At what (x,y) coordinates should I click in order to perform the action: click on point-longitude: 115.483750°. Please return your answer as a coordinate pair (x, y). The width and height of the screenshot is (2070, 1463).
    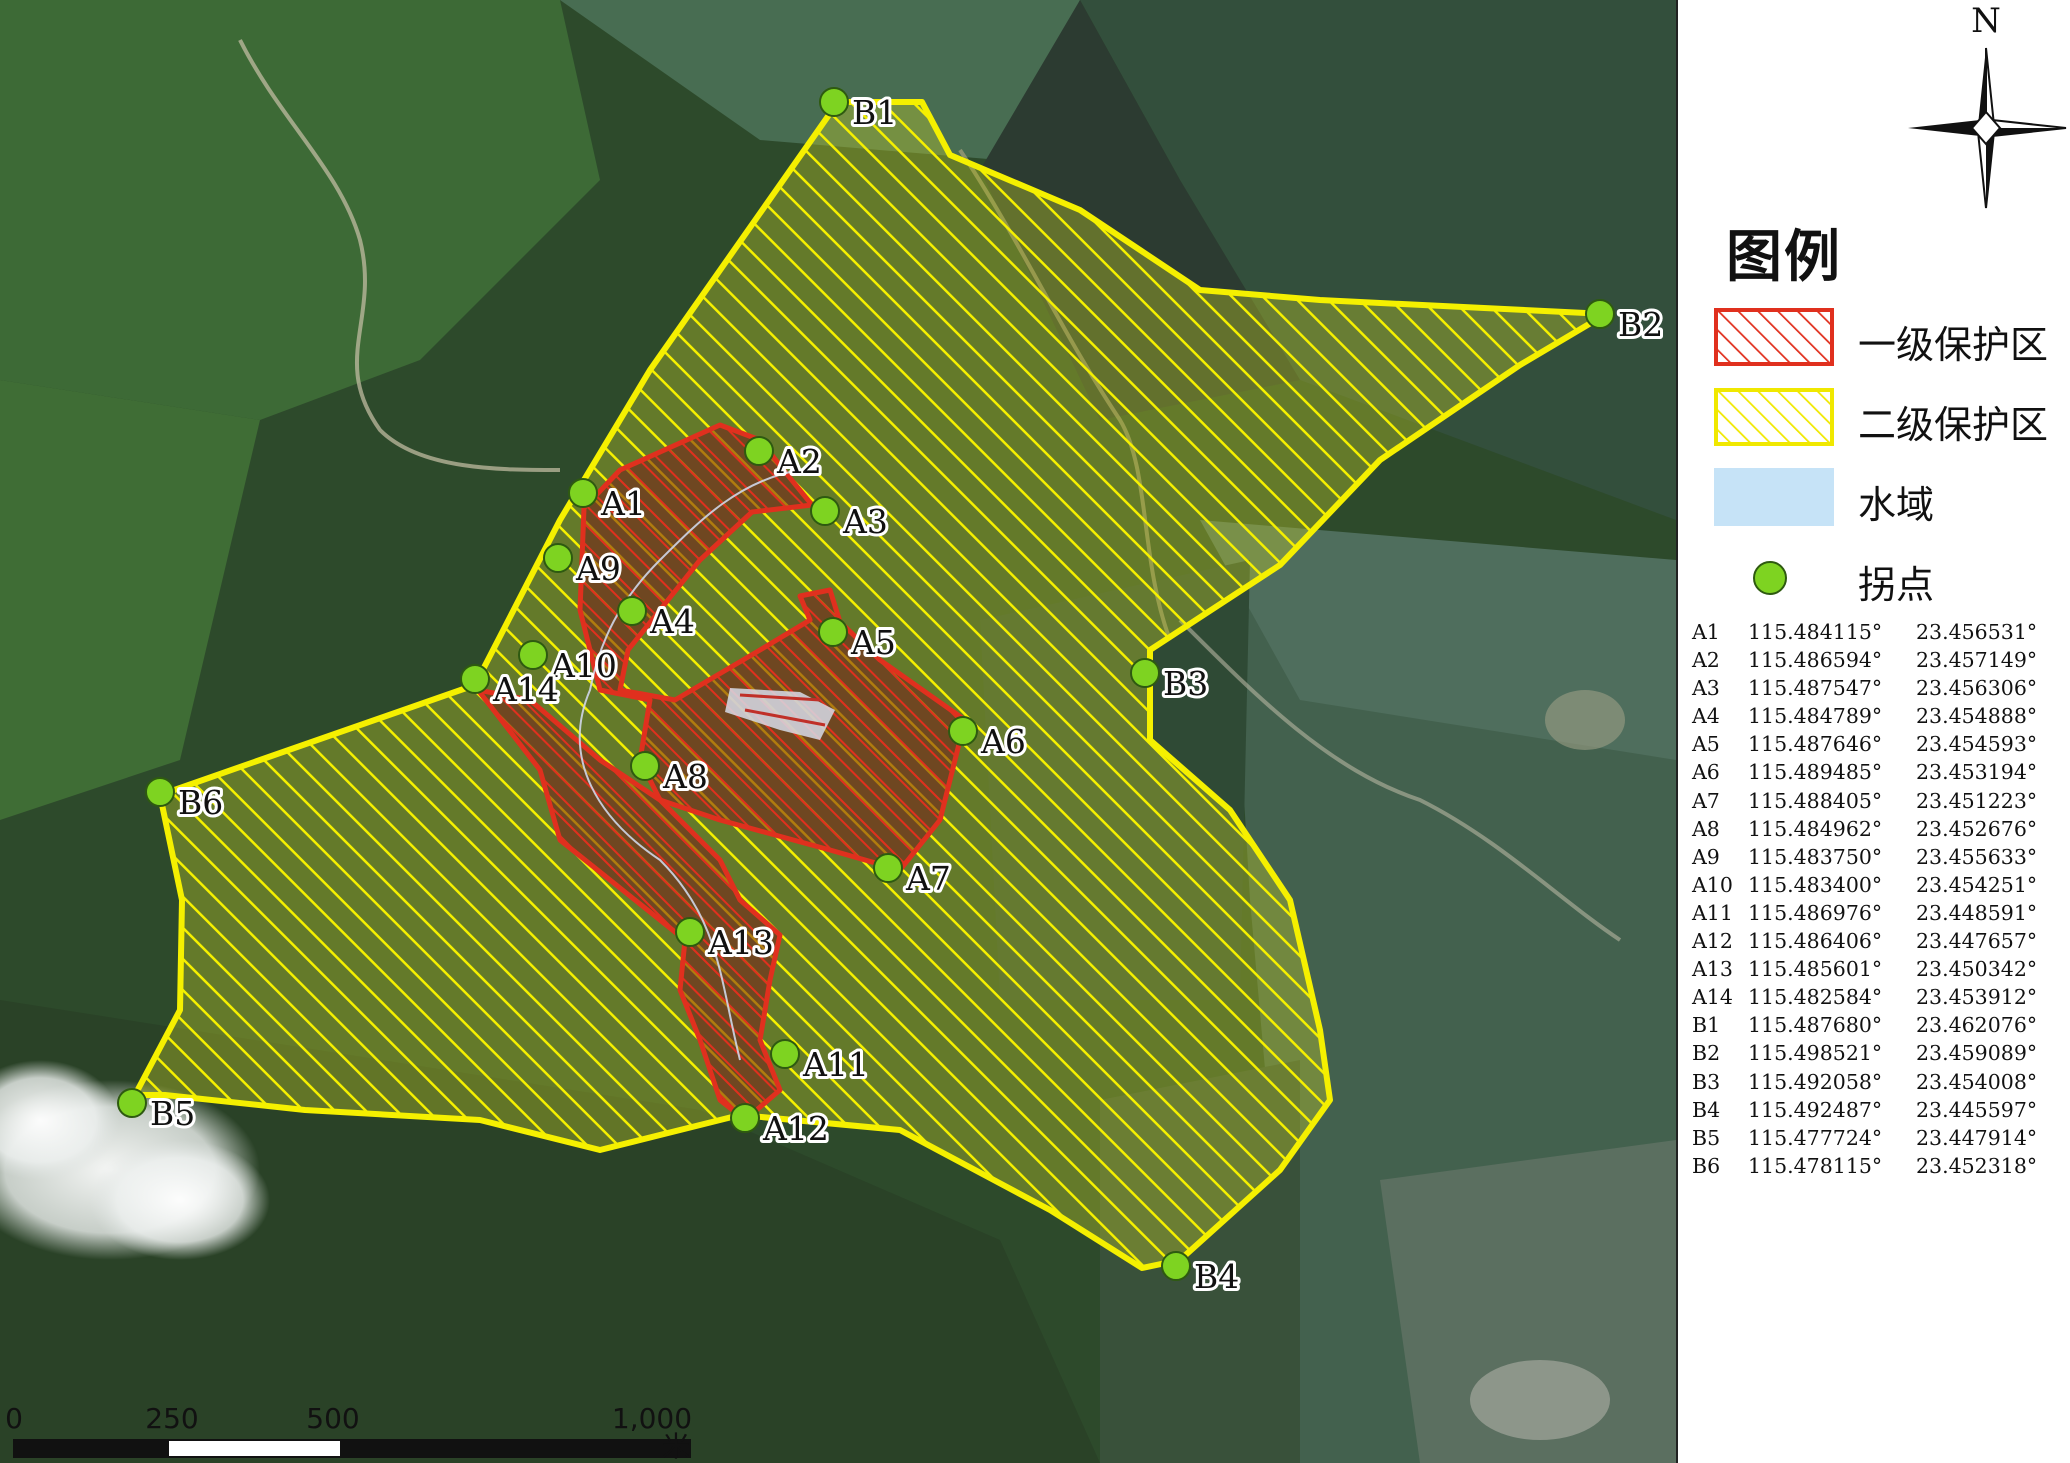
    Looking at the image, I should click on (1815, 856).